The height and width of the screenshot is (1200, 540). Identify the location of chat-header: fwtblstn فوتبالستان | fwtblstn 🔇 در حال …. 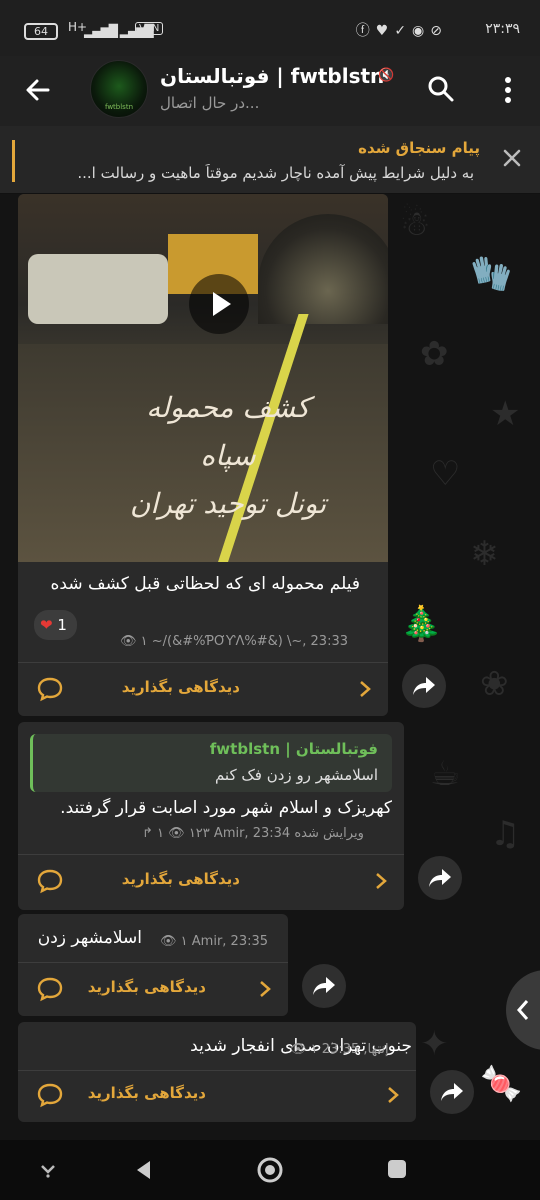
(270, 91).